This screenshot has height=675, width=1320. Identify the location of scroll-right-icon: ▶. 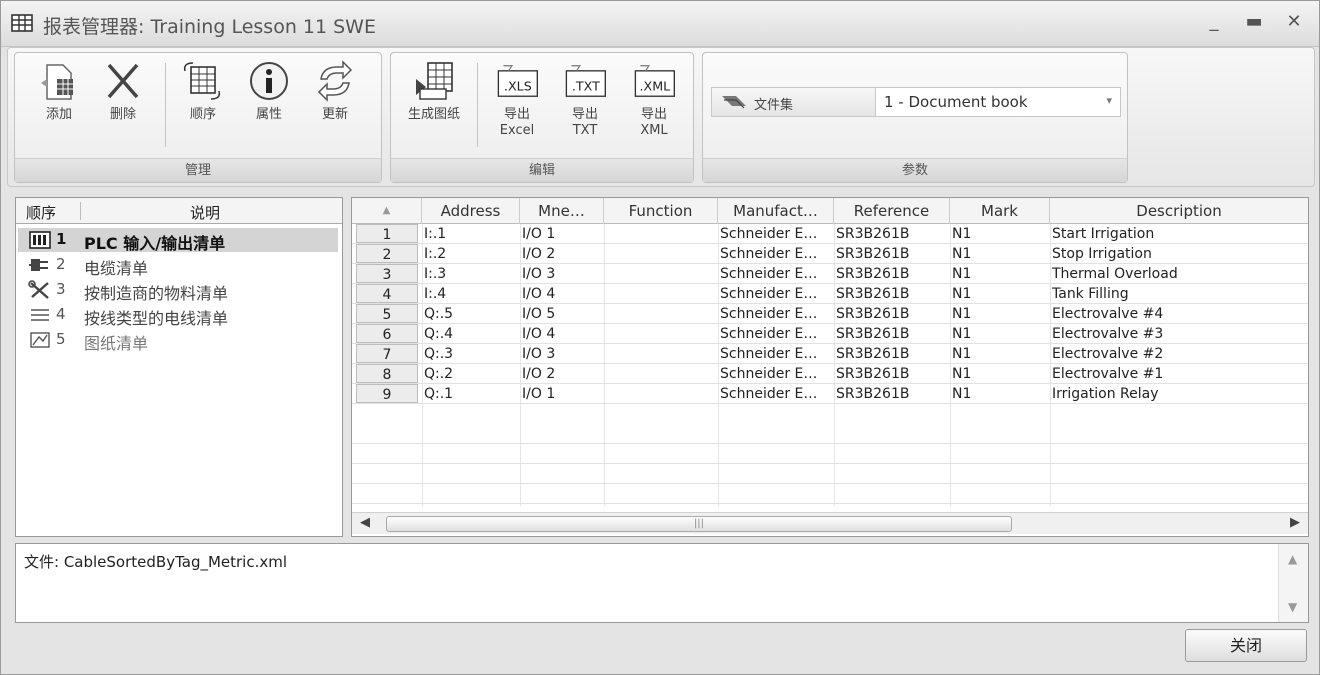
(1295, 522).